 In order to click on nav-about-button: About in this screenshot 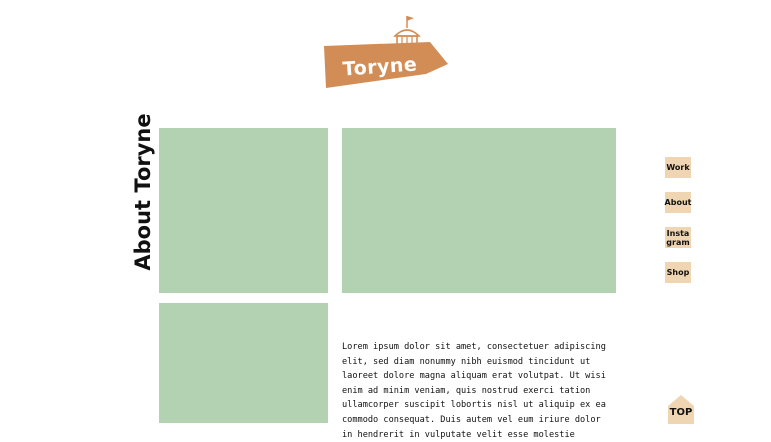, I will do `click(678, 202)`.